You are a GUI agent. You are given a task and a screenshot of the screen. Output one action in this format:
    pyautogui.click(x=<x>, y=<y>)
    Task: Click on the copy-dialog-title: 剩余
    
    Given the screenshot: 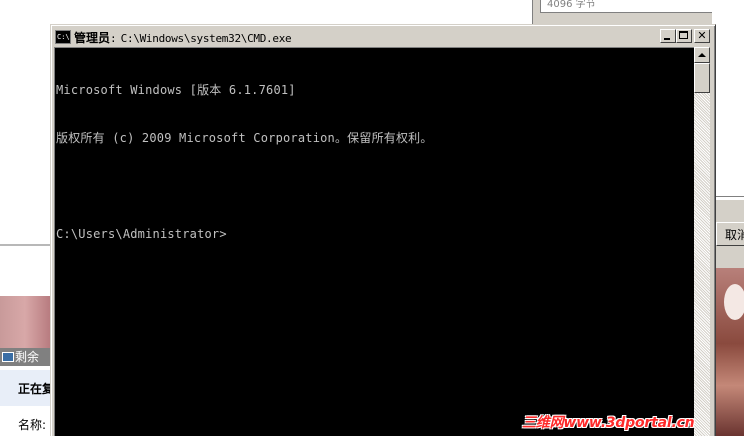 What is the action you would take?
    pyautogui.click(x=27, y=357)
    